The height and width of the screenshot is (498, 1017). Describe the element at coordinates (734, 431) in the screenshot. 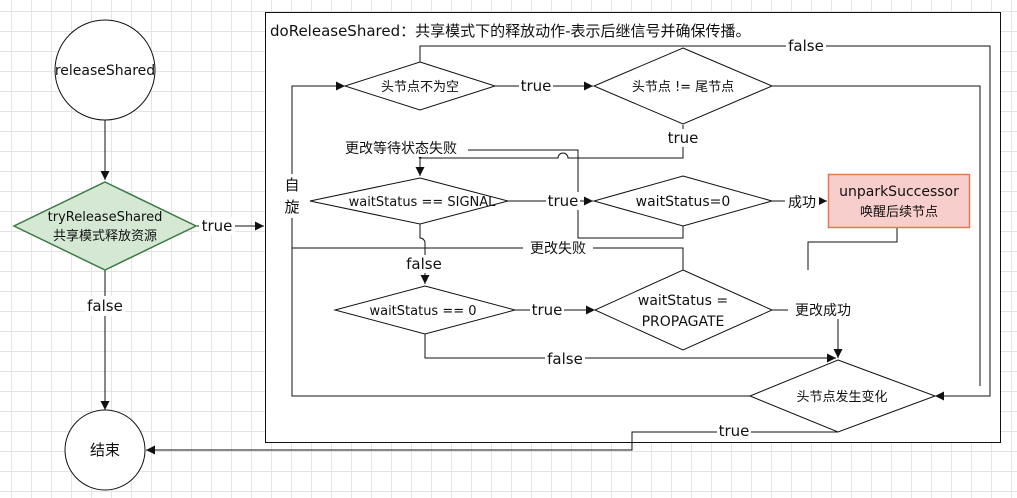

I see `edge-label-changed-true: true` at that location.